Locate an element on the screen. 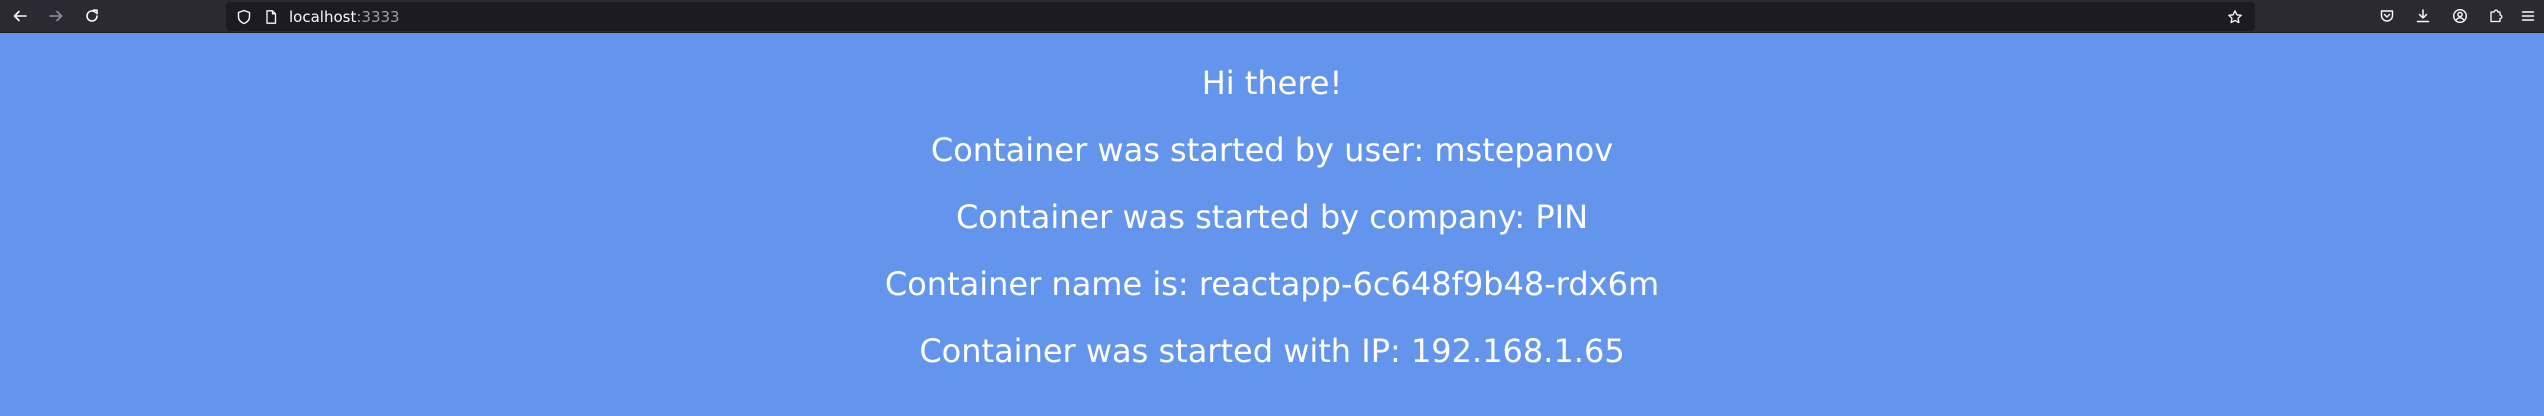  extensions-button is located at coordinates (2496, 16).